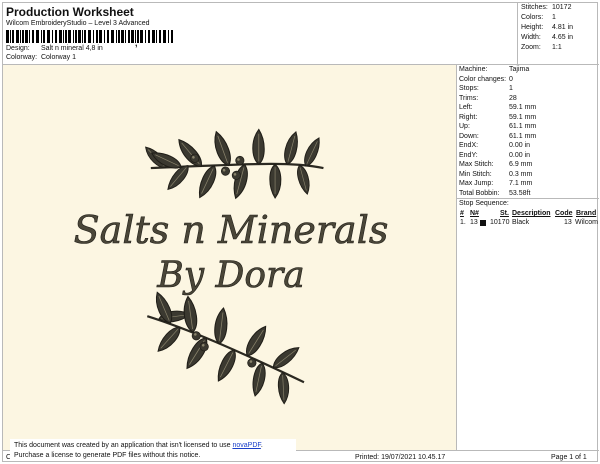 Image resolution: width=600 pixels, height=464 pixels. I want to click on stat-value: 4.81 in, so click(563, 27).